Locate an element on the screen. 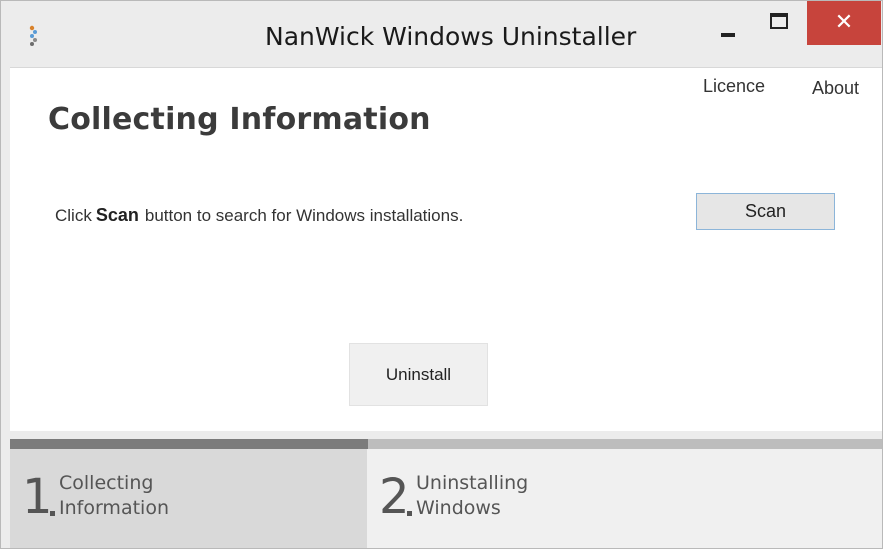 The image size is (883, 549). licence-link: Licence is located at coordinates (734, 86).